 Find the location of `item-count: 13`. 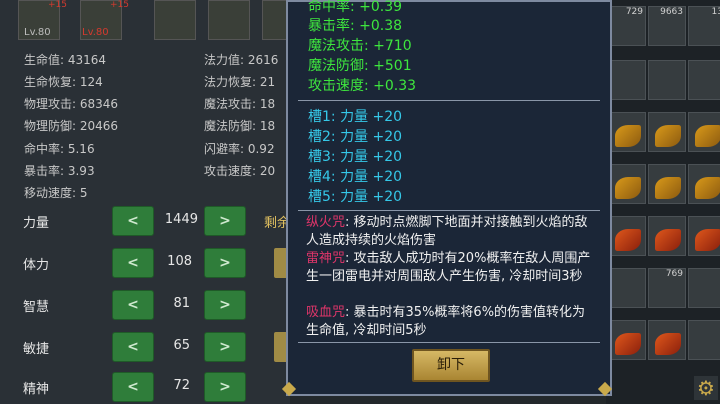

item-count: 13 is located at coordinates (715, 12).